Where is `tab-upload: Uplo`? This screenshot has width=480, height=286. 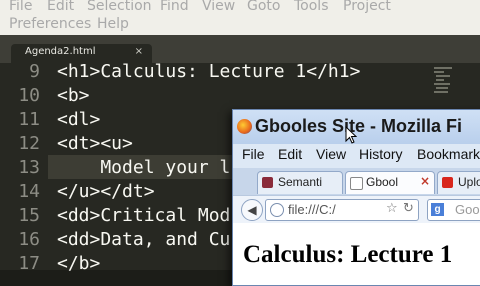 tab-upload: Uplo is located at coordinates (458, 182).